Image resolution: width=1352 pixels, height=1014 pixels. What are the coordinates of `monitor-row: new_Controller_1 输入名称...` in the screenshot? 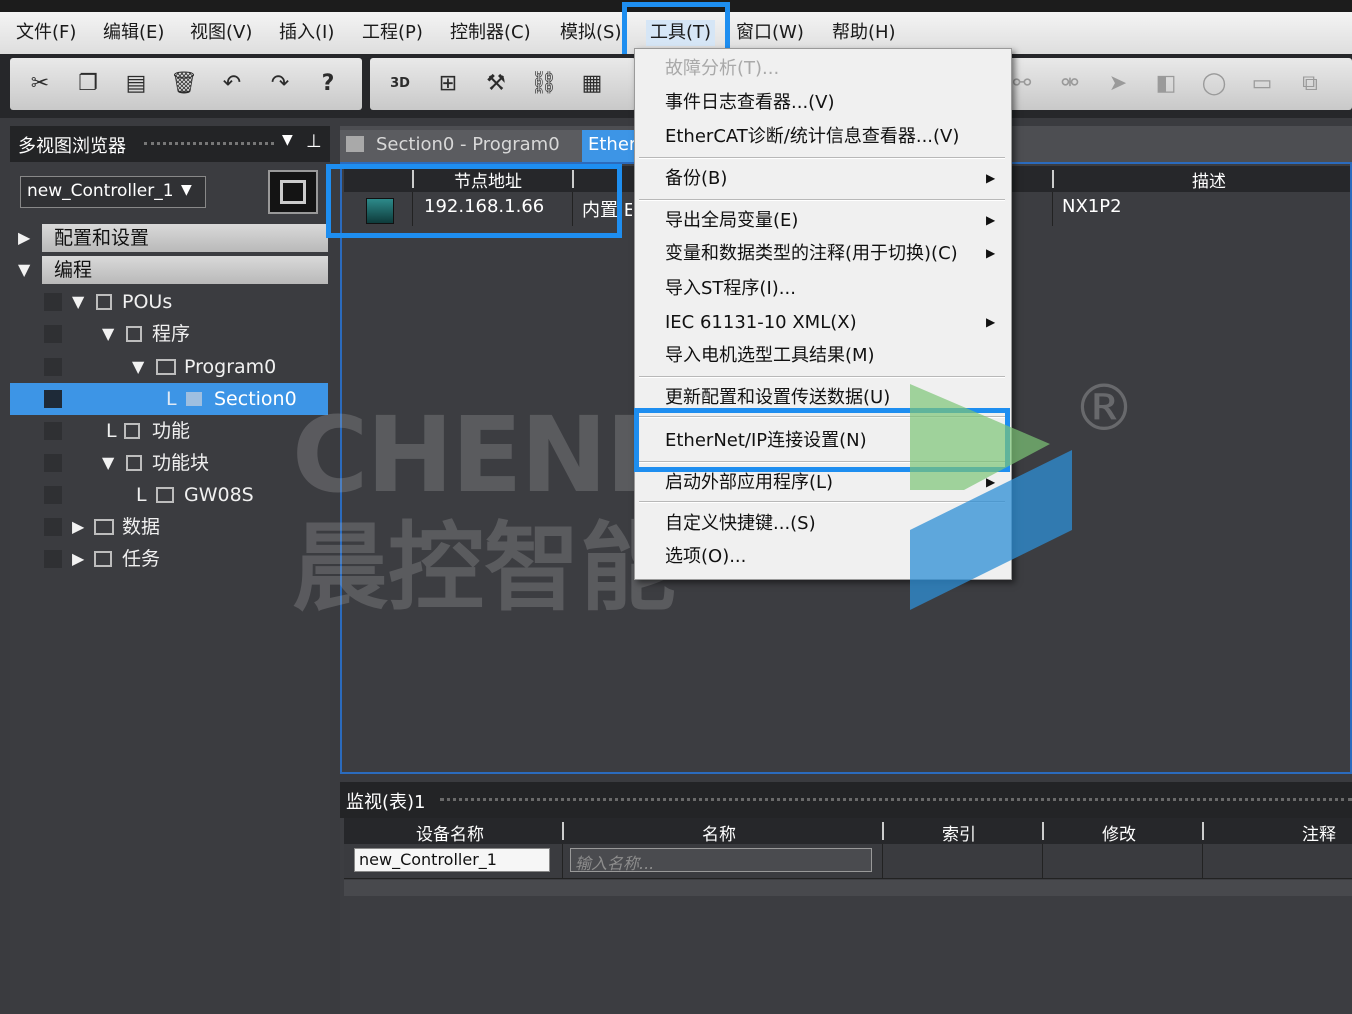 It's located at (848, 861).